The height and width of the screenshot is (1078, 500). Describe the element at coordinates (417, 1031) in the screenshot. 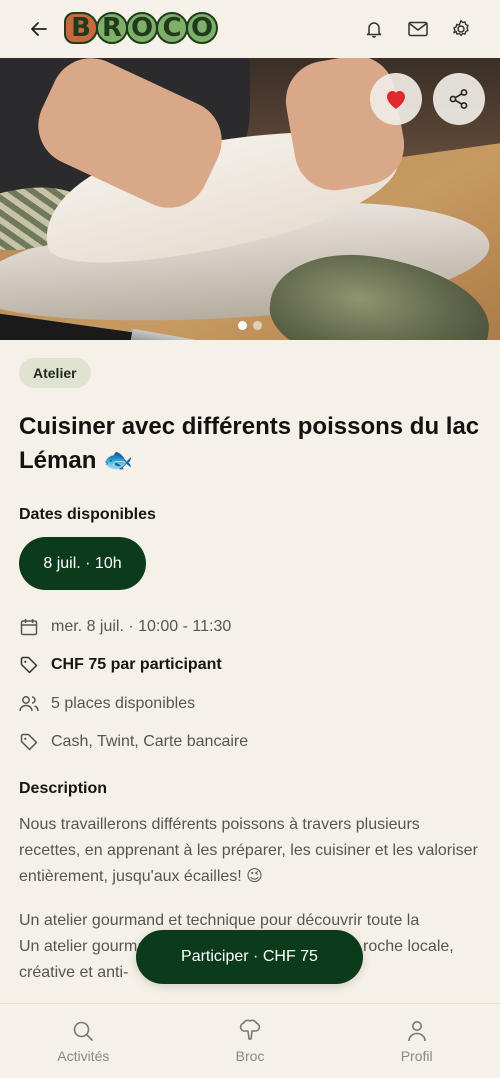

I see `user-icon` at that location.